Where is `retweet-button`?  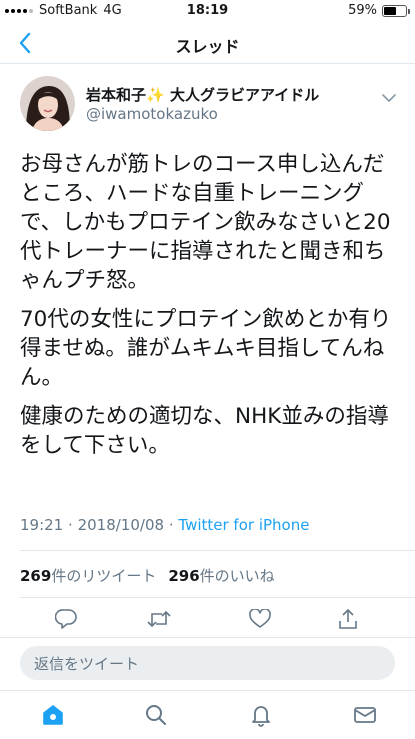 retweet-button is located at coordinates (159, 619).